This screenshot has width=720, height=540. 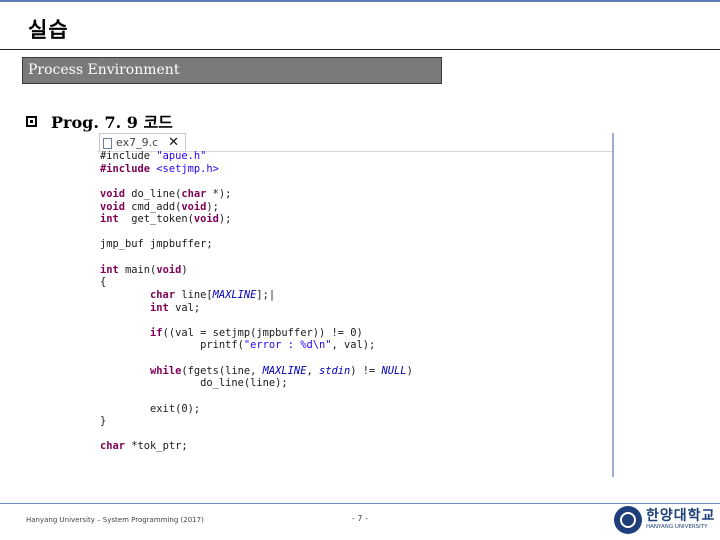 I want to click on logo-korean-text: 한양대학교, so click(x=681, y=516).